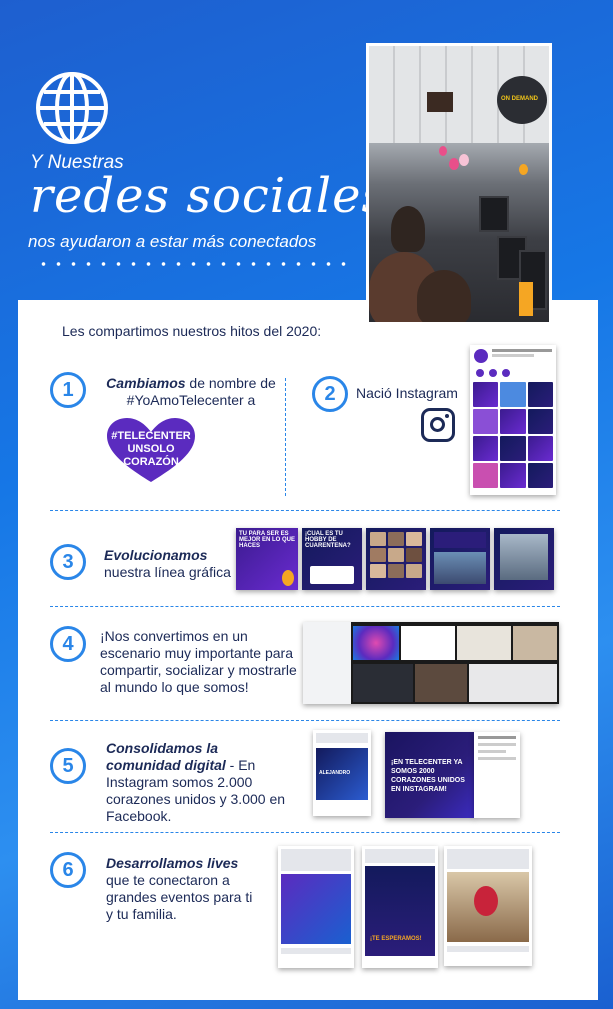  I want to click on milestone-number-6: 6, so click(68, 870).